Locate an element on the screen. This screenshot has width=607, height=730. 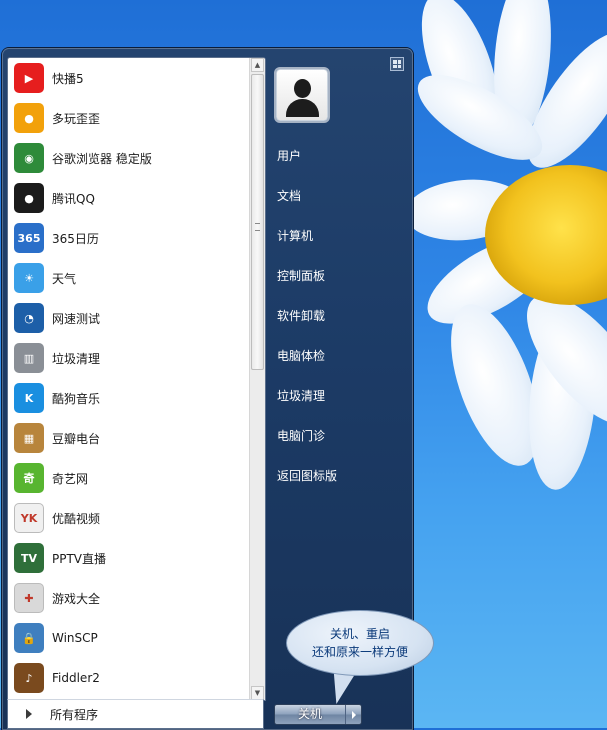
scroll-thumb is located at coordinates (257, 222).